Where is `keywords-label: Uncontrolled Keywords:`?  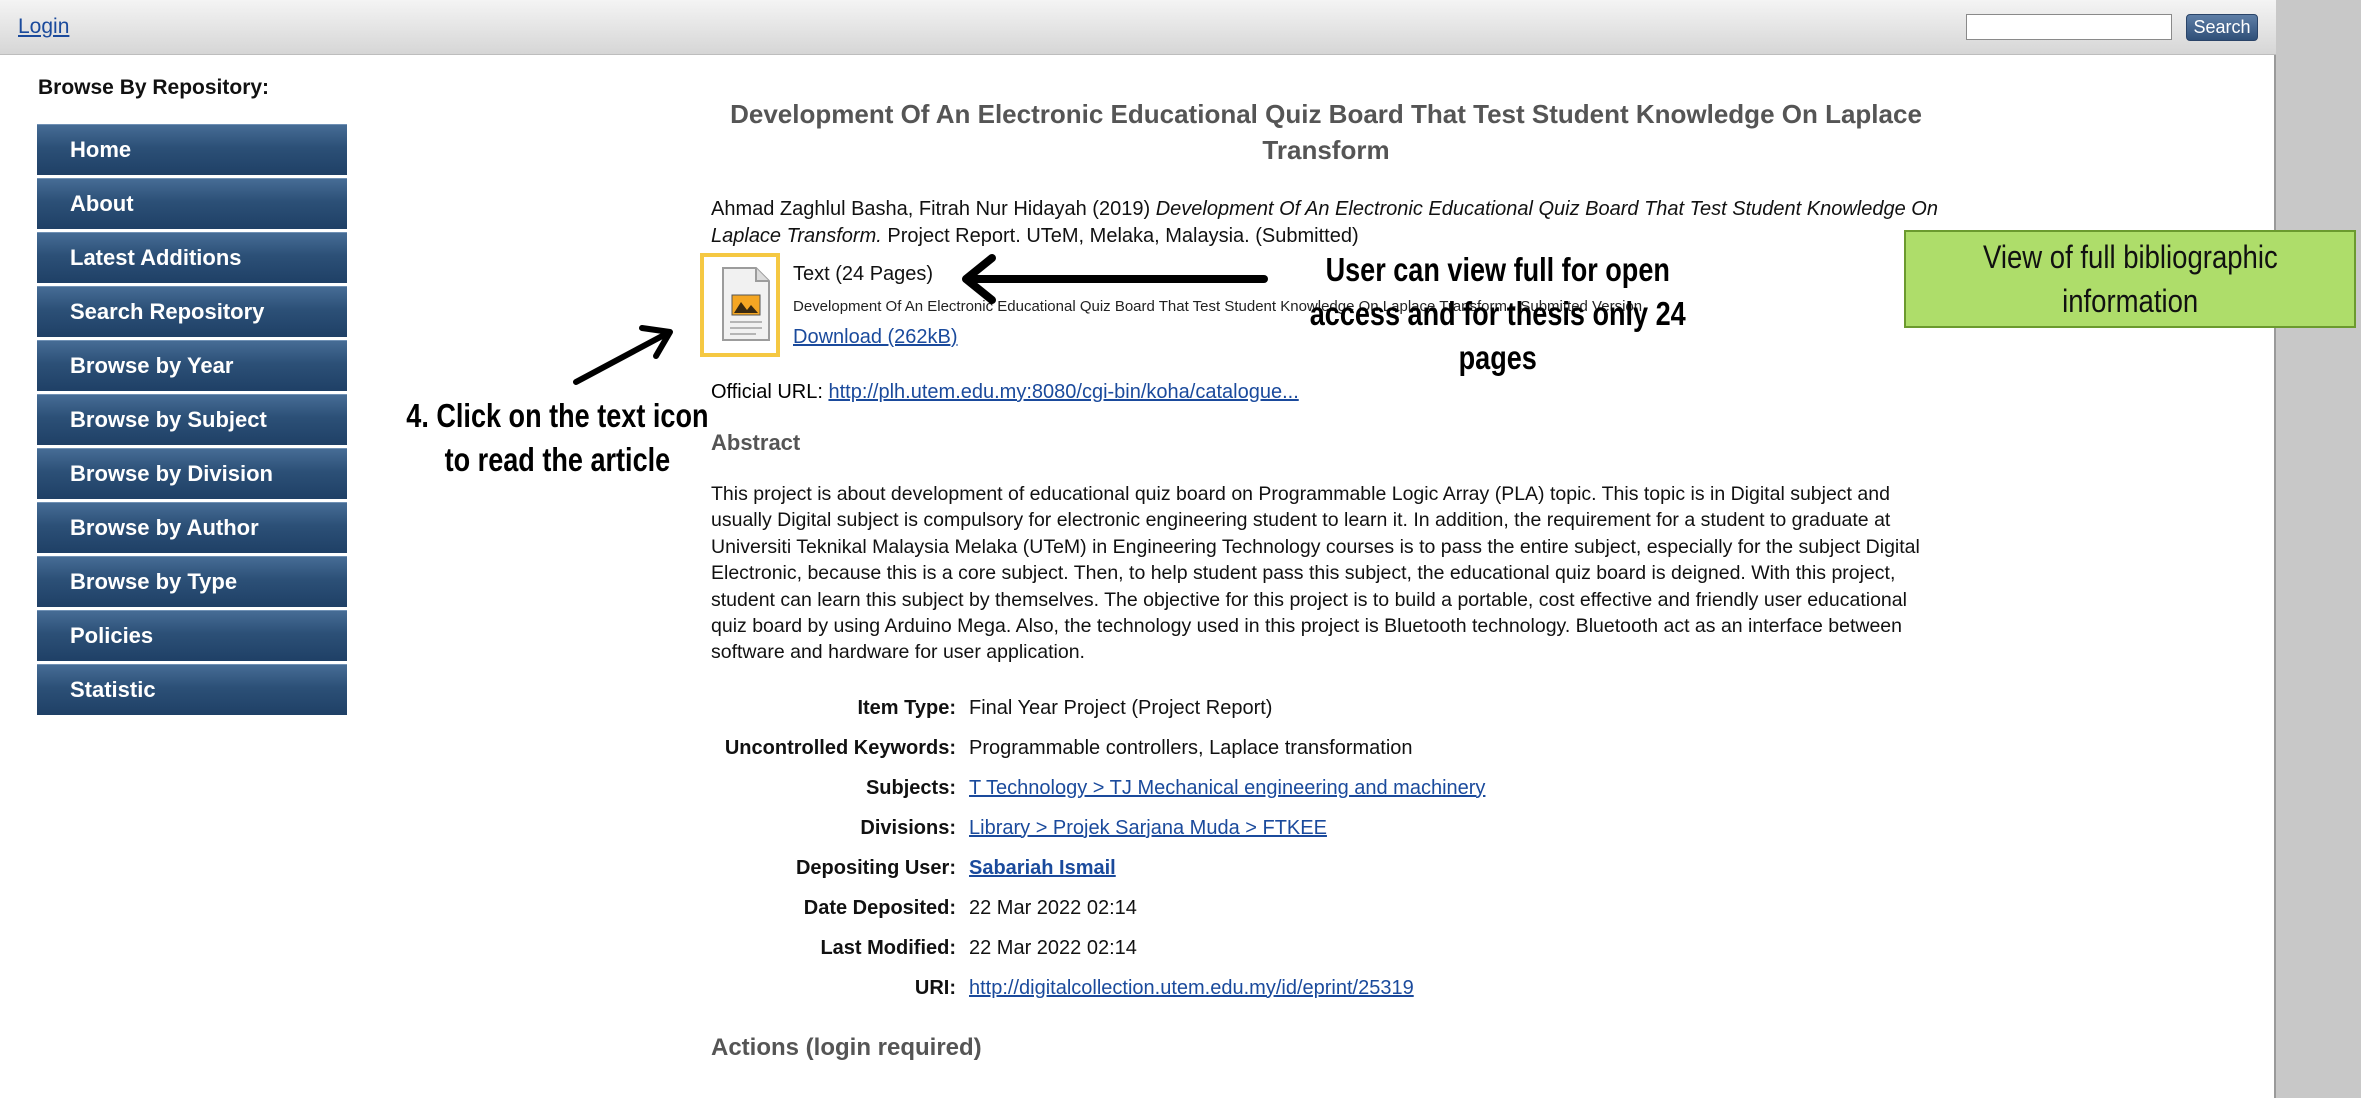 keywords-label: Uncontrolled Keywords: is located at coordinates (840, 747).